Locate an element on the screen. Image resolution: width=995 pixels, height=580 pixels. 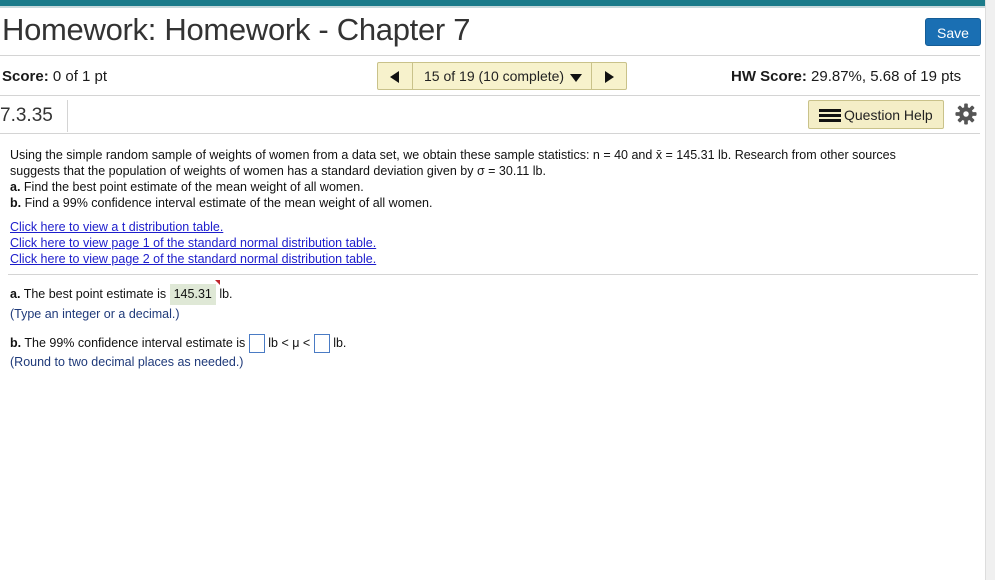
score-label: Score: is located at coordinates (25, 76).